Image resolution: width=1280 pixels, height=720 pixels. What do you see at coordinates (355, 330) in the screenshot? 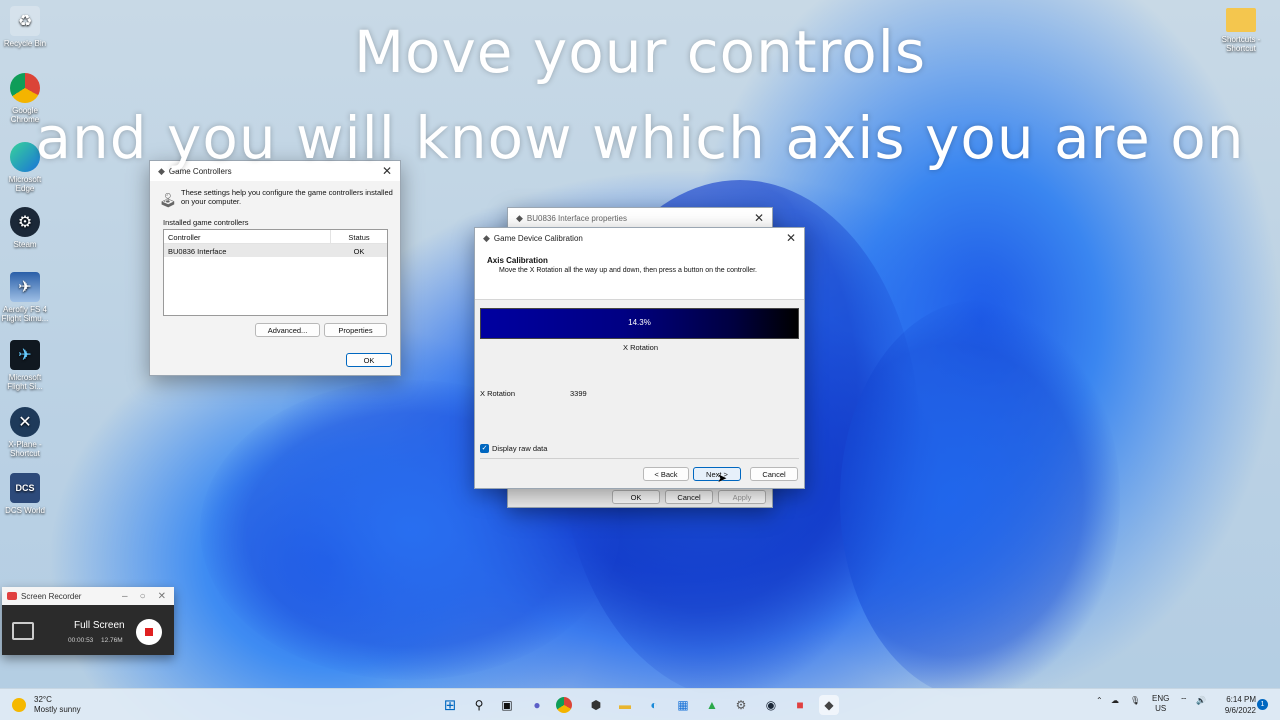
I see `properties-button: Properties` at bounding box center [355, 330].